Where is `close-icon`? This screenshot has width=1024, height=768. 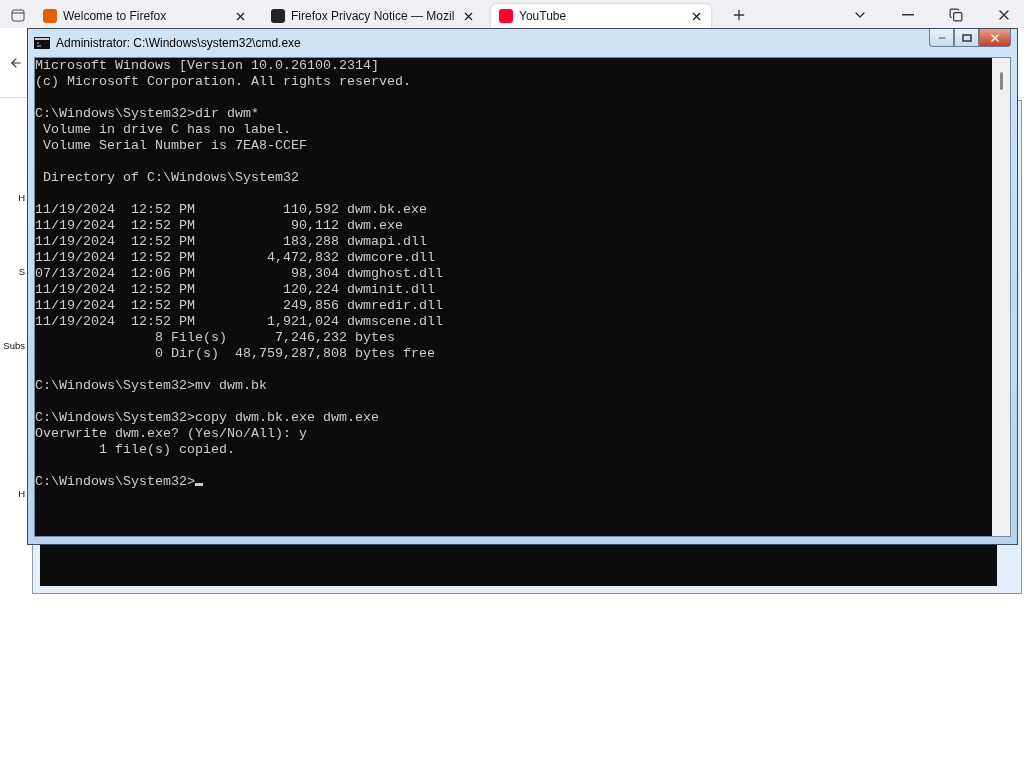 close-icon is located at coordinates (995, 37).